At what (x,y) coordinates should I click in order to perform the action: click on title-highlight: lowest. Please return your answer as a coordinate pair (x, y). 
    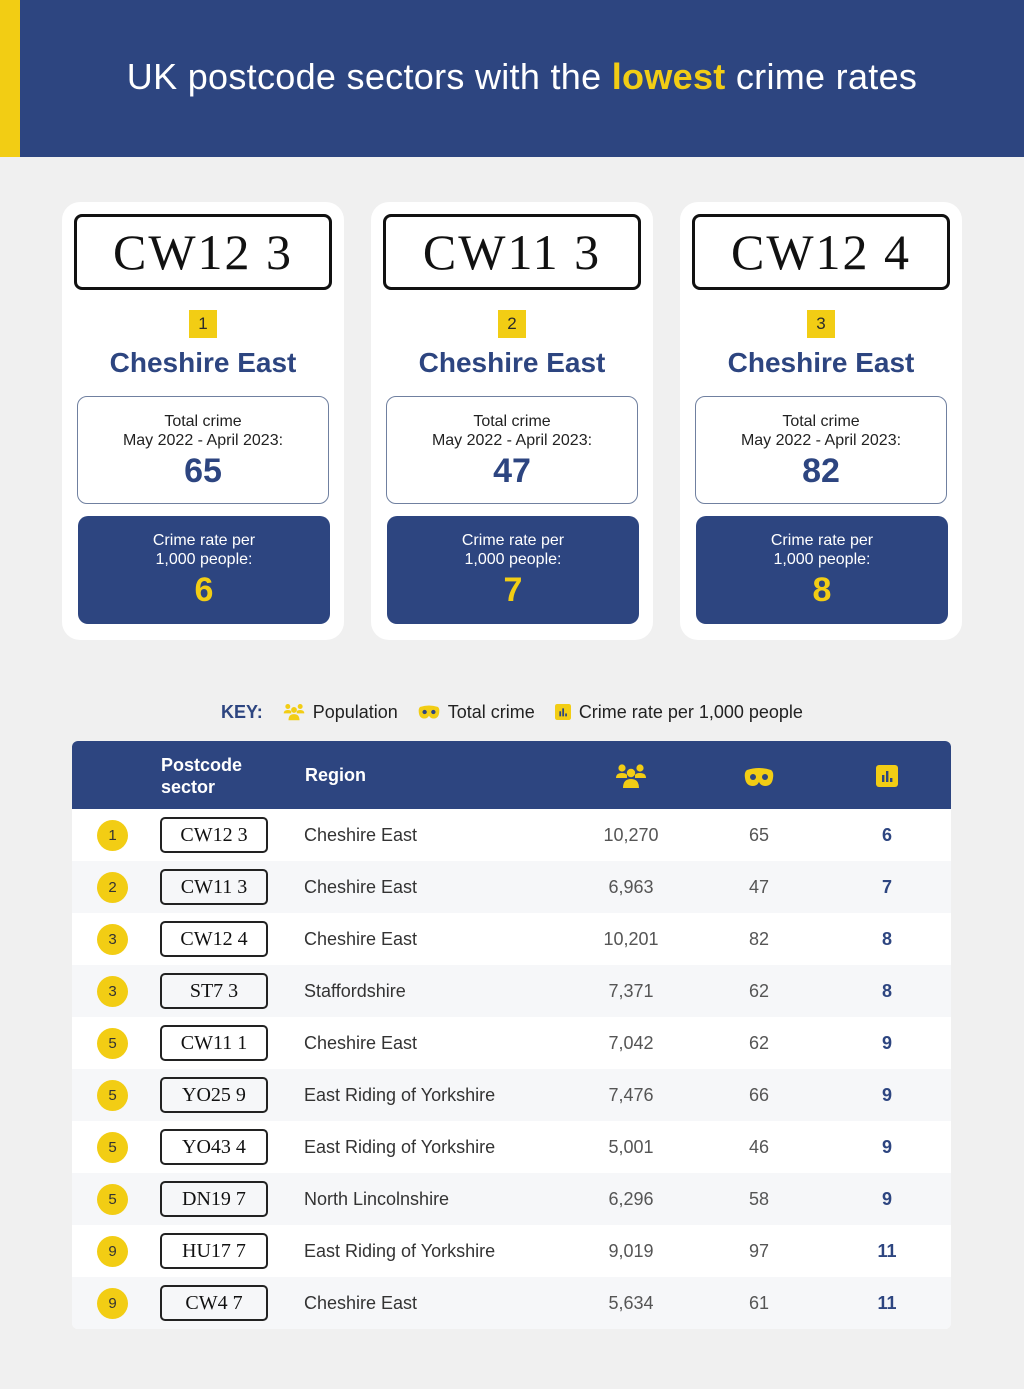
    Looking at the image, I should click on (668, 76).